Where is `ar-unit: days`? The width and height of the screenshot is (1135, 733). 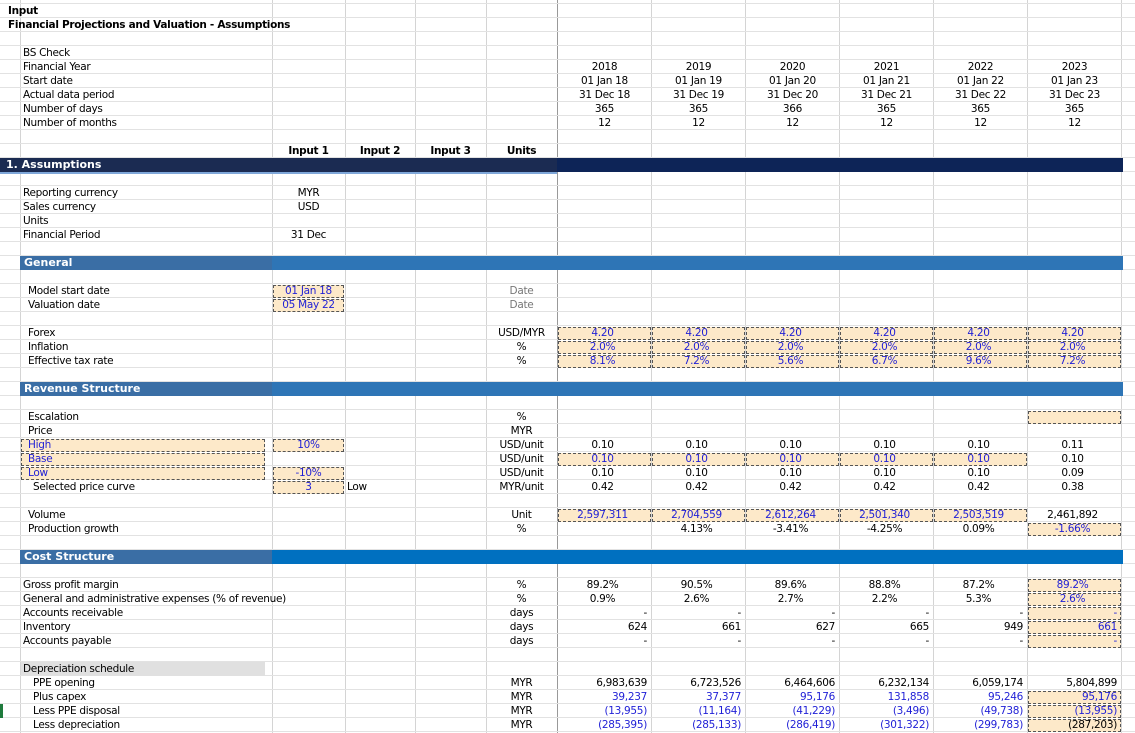
ar-unit: days is located at coordinates (521, 613).